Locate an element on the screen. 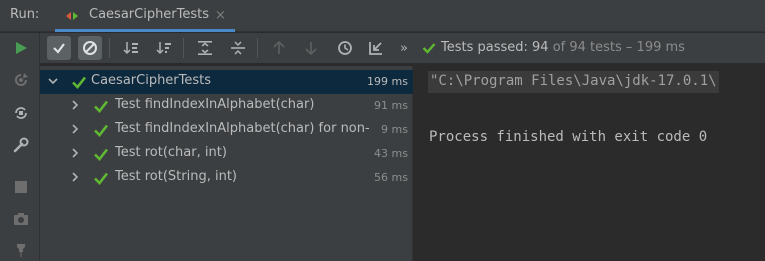 The width and height of the screenshot is (765, 261). stop-icon is located at coordinates (21, 187).